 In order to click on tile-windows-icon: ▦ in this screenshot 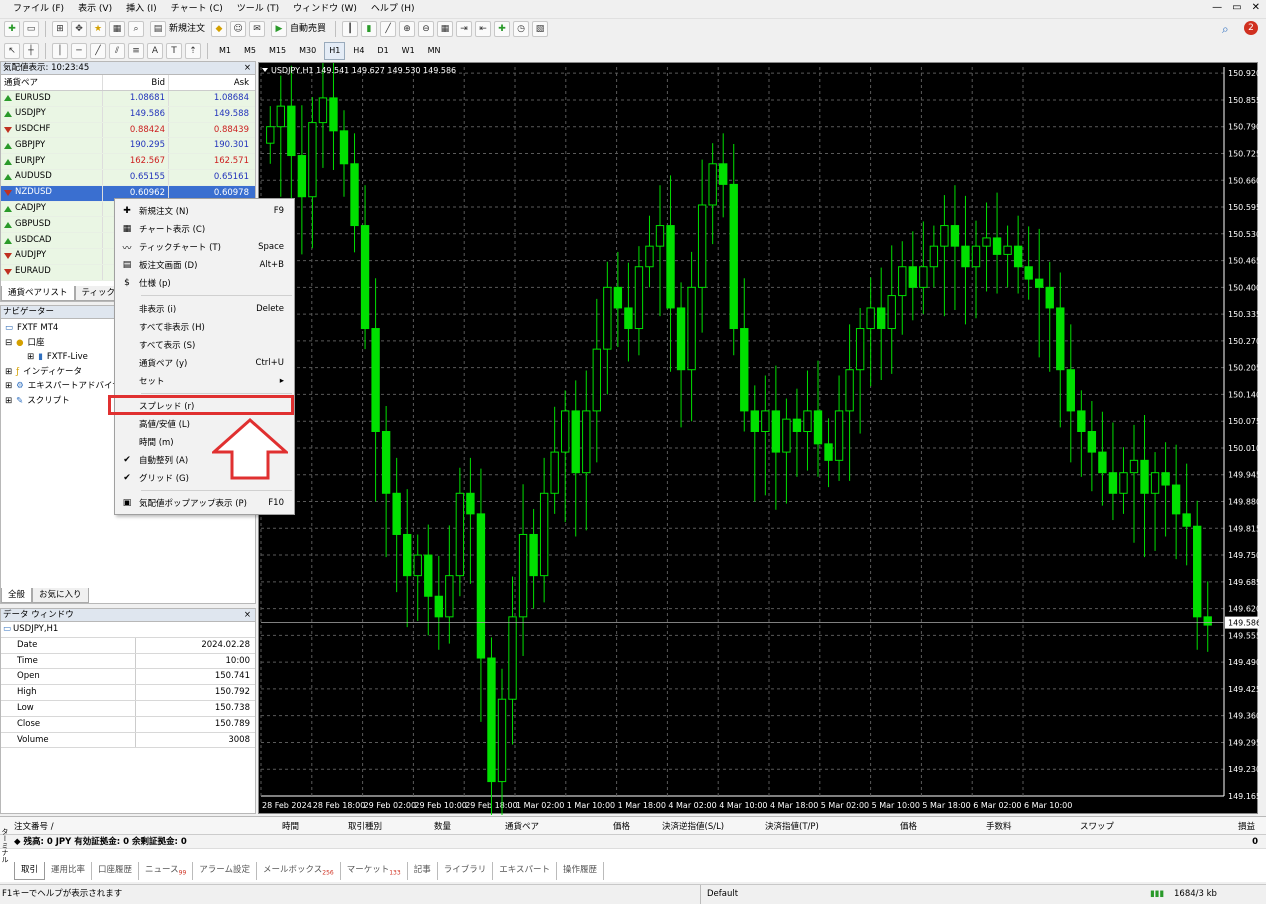, I will do `click(445, 29)`.